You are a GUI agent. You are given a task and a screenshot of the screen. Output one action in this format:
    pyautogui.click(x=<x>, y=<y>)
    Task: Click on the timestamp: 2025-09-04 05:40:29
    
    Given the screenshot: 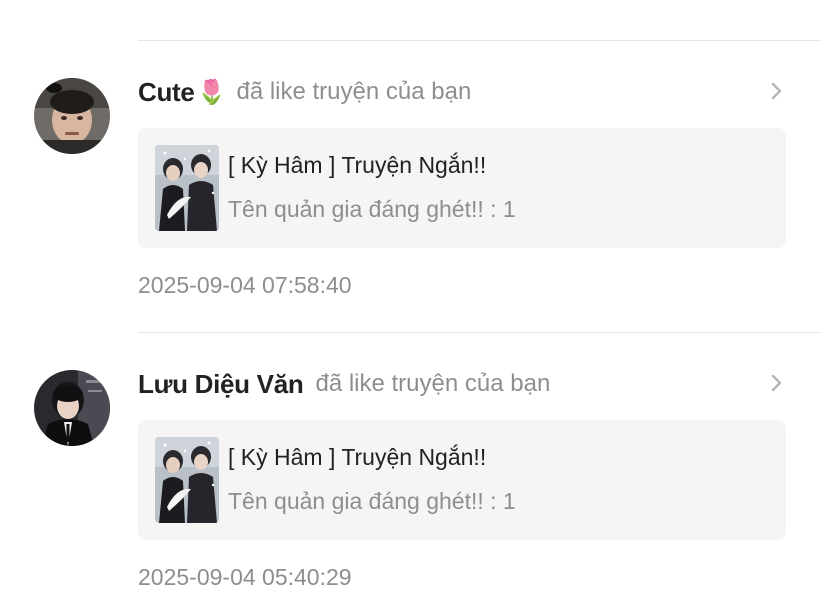 What is the action you would take?
    pyautogui.click(x=245, y=577)
    